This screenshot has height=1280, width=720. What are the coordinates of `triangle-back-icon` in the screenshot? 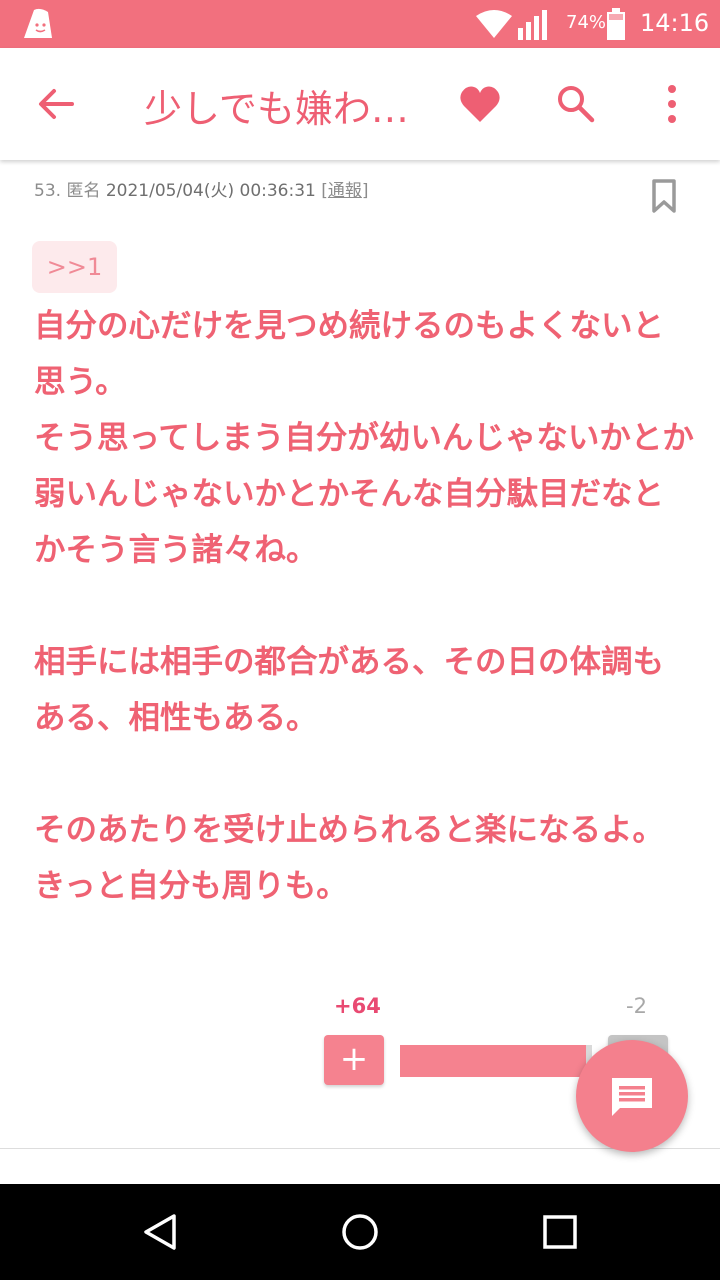 It's located at (160, 1232).